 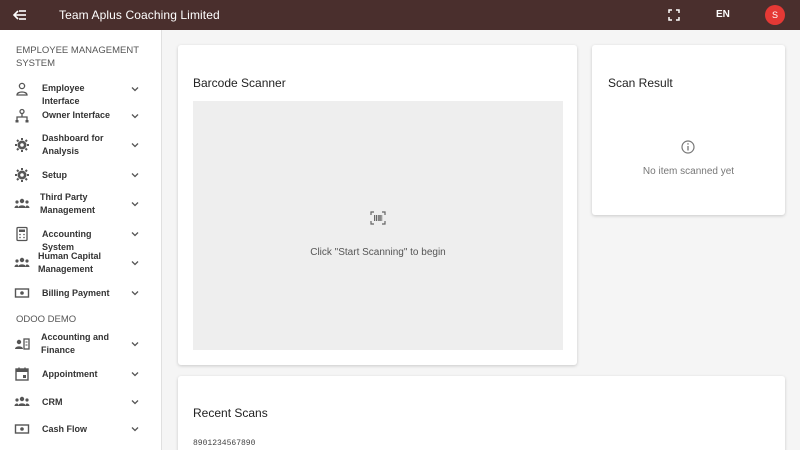 I want to click on sidebar-item-label: Appointment, so click(x=70, y=374).